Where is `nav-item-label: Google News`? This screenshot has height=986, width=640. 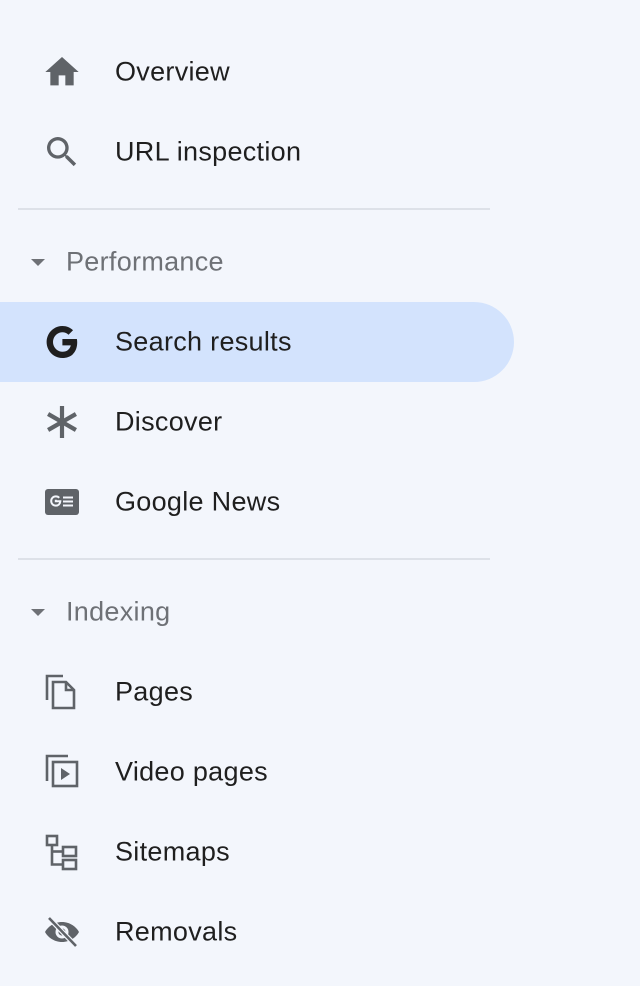 nav-item-label: Google News is located at coordinates (198, 501).